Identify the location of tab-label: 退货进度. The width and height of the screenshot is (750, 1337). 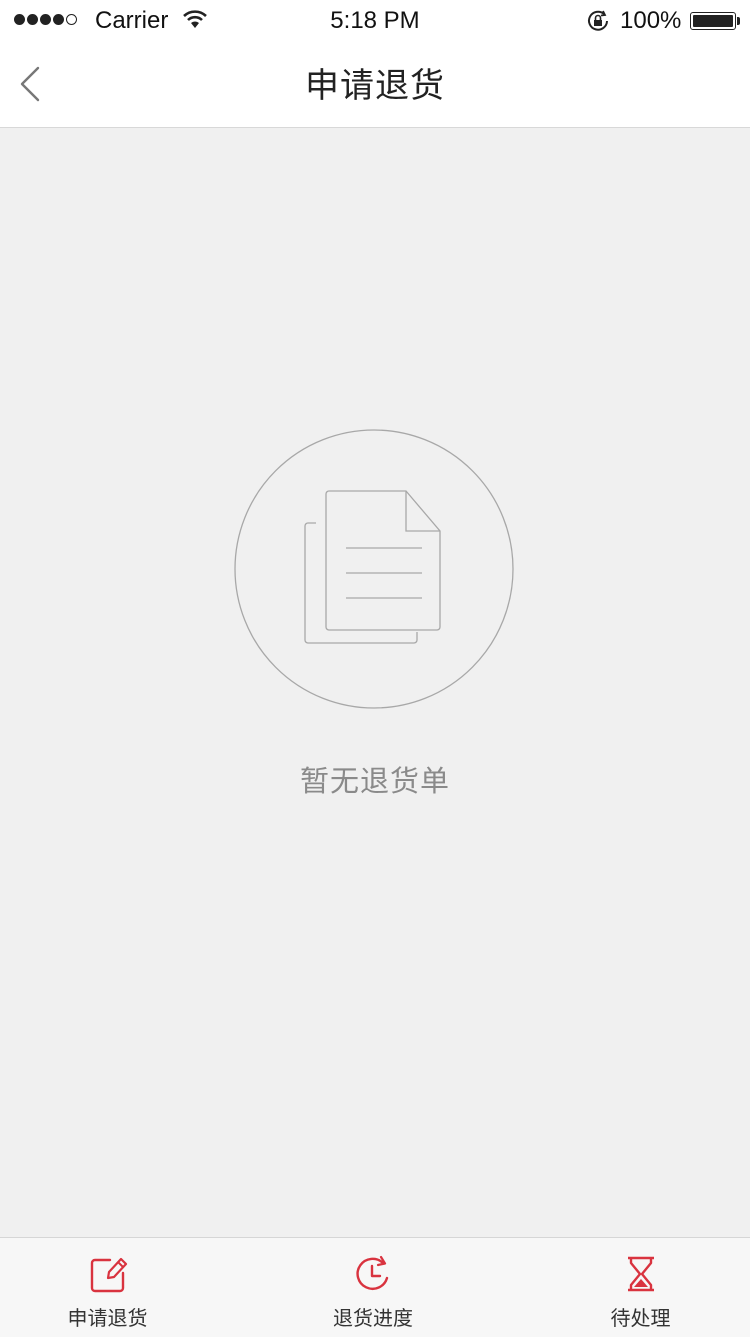
(373, 1318).